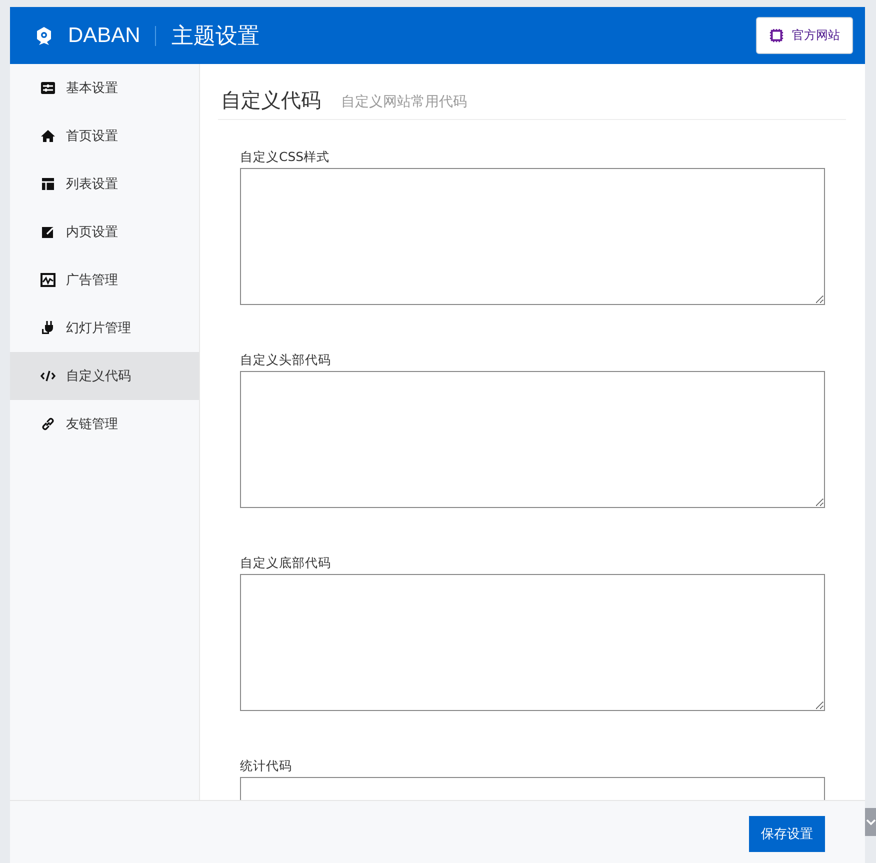 The height and width of the screenshot is (863, 876). I want to click on plug-icon, so click(48, 328).